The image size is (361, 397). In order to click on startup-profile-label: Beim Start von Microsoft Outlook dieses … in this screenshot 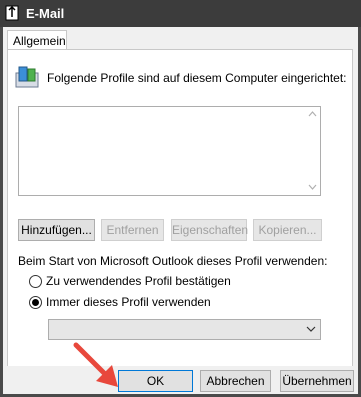, I will do `click(173, 261)`.